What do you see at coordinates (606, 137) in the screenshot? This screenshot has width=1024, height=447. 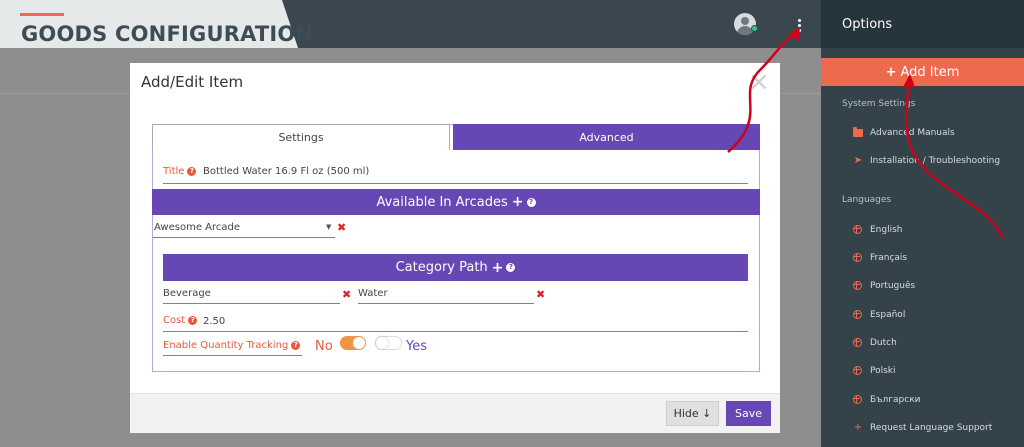 I see `tab-advanced: Advanced` at bounding box center [606, 137].